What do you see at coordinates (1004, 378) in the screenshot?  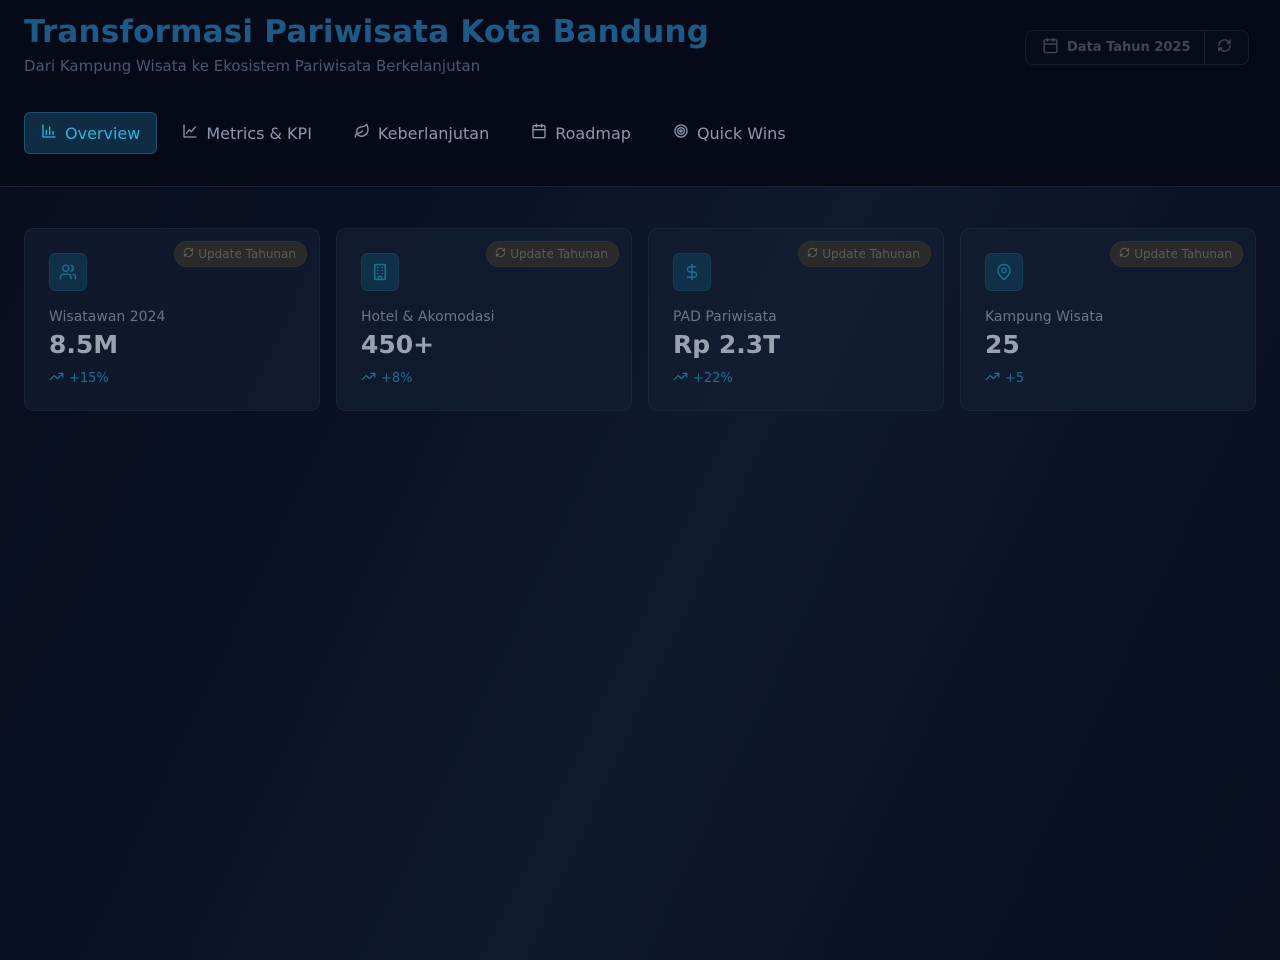 I see `stat-trend: +5` at bounding box center [1004, 378].